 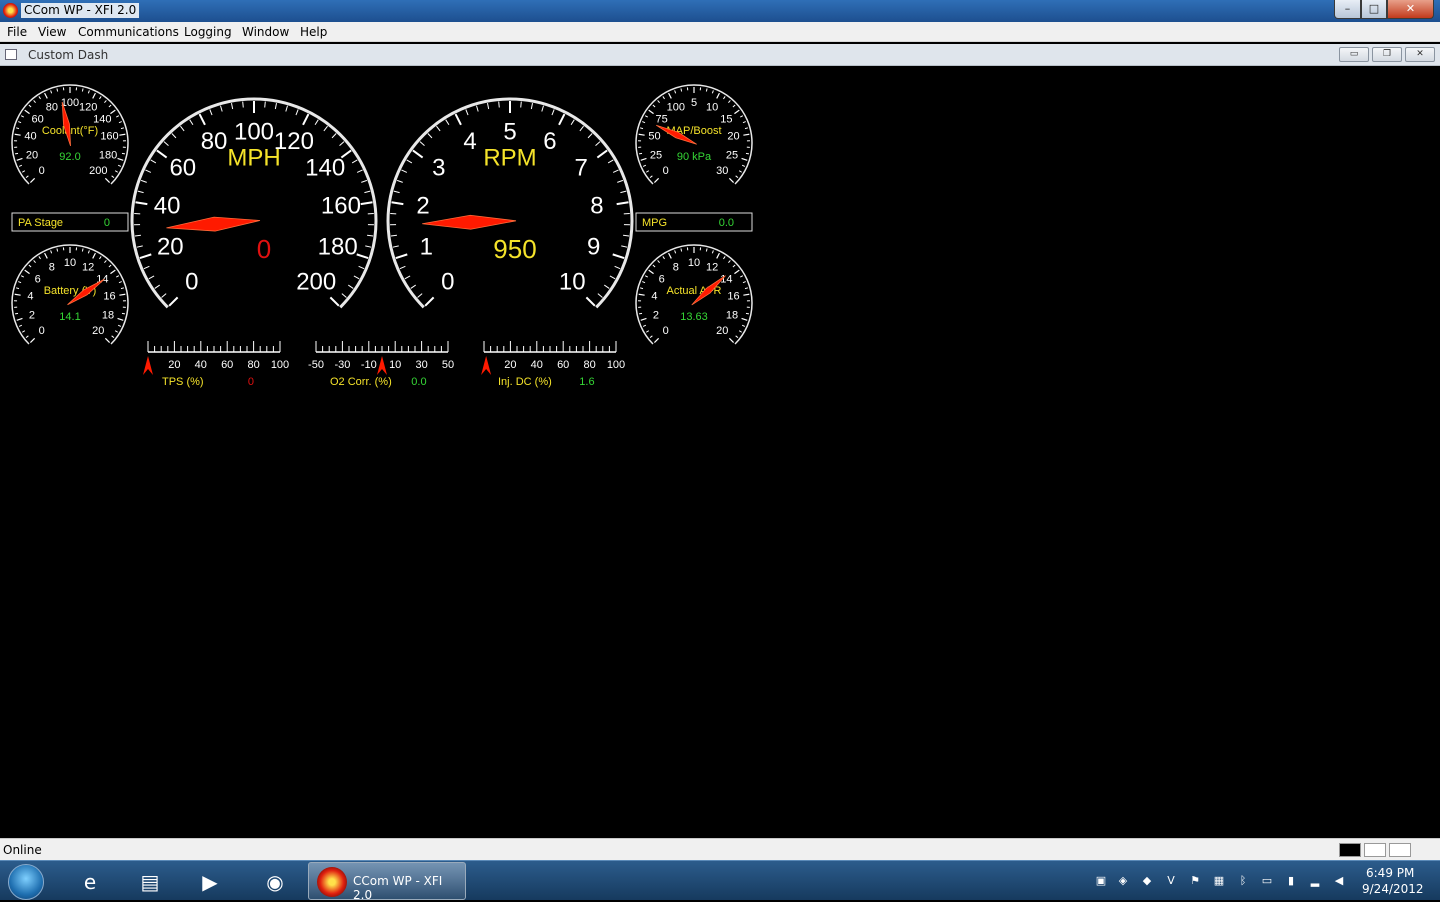 I want to click on menu-logging: Logging, so click(x=208, y=32).